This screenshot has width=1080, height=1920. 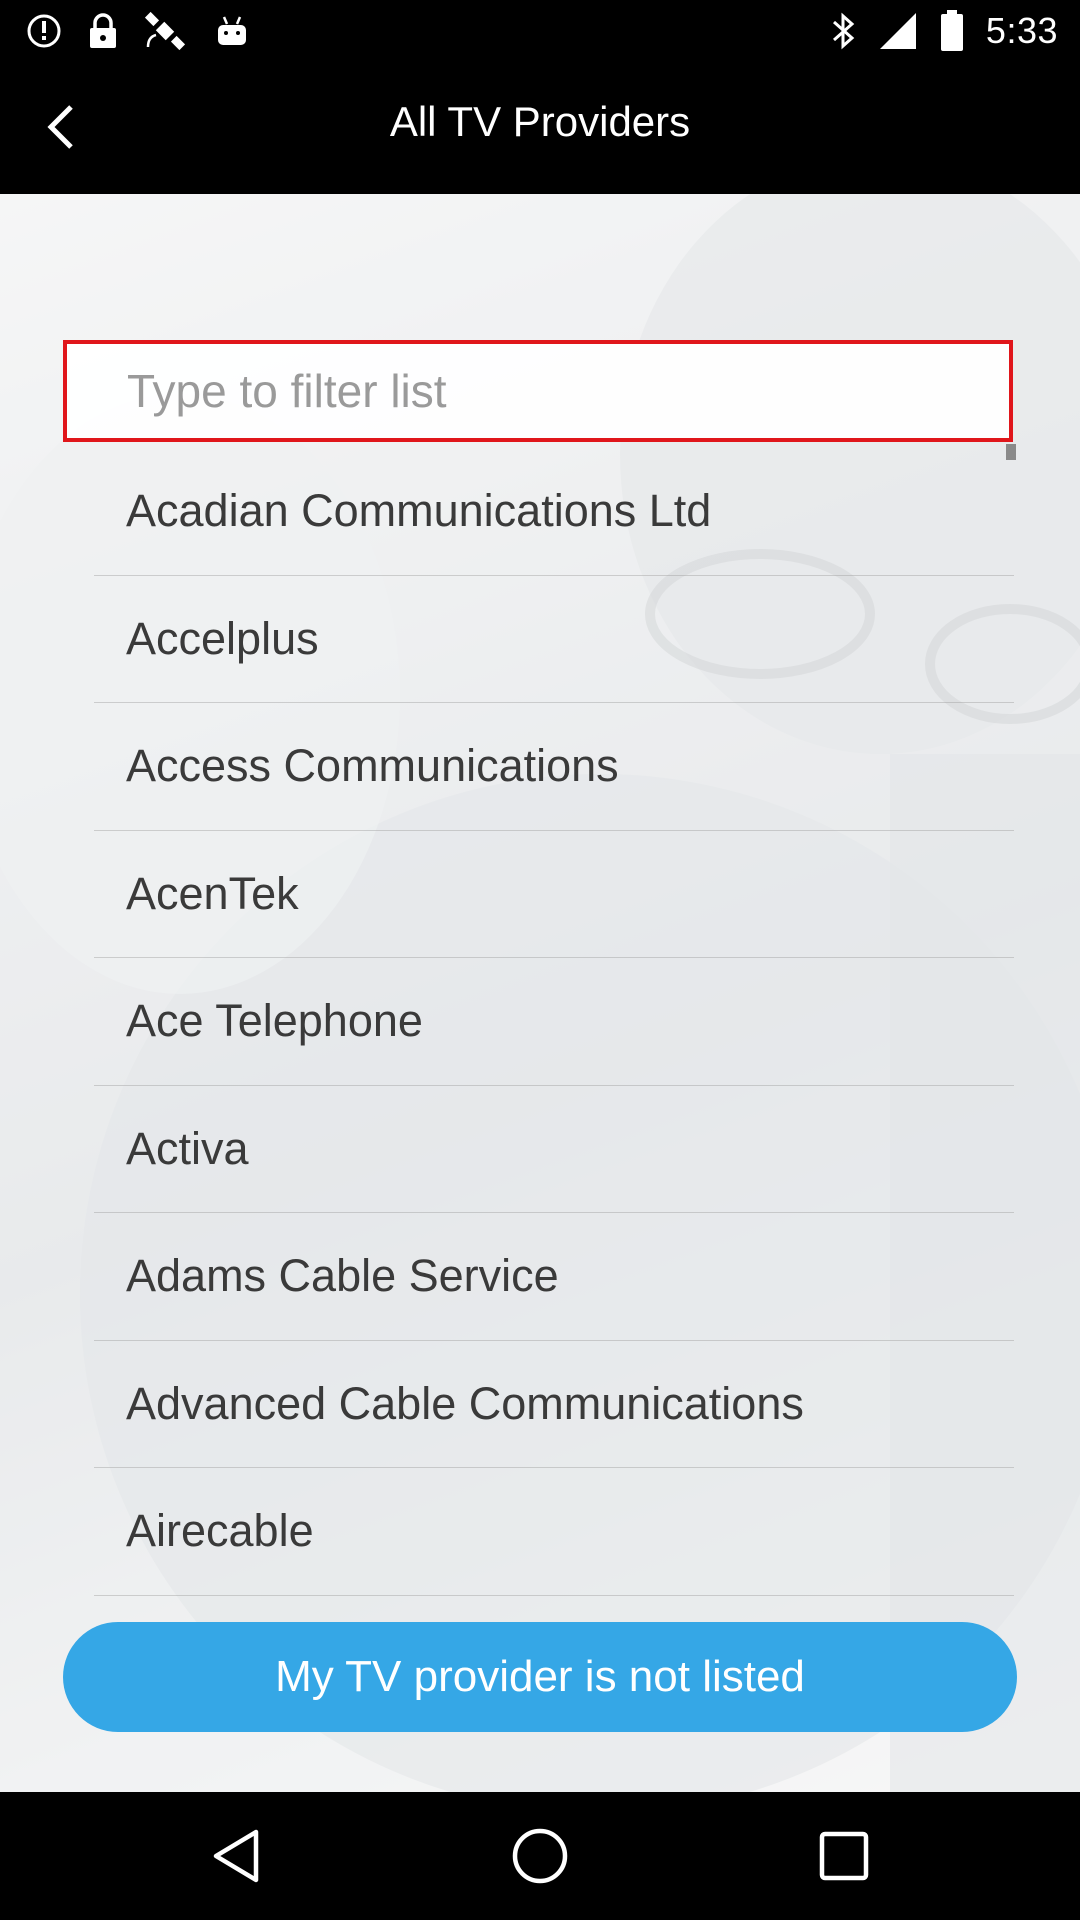 I want to click on android-icon, so click(x=232, y=30).